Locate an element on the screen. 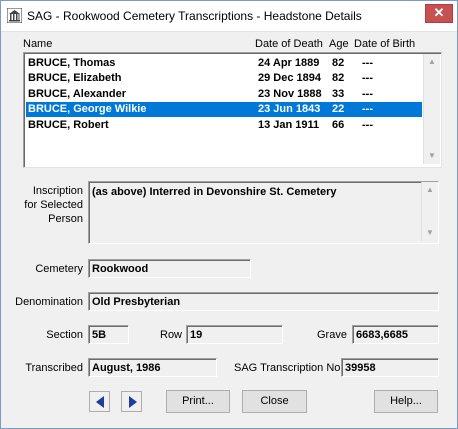 This screenshot has width=458, height=429. next-record-button is located at coordinates (131, 401).